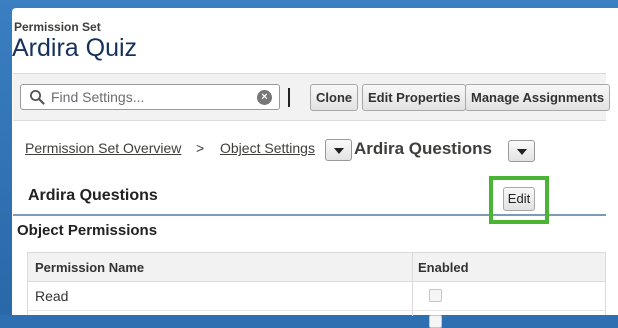  I want to click on manage-assignments-button: Manage Assignments, so click(538, 97).